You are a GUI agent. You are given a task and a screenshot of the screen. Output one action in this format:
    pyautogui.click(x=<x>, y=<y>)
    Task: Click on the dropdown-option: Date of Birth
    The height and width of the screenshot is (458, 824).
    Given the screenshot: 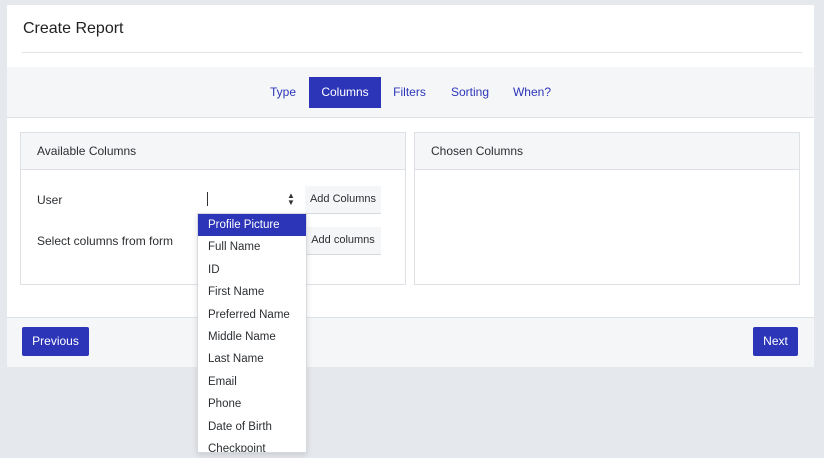 What is the action you would take?
    pyautogui.click(x=252, y=427)
    